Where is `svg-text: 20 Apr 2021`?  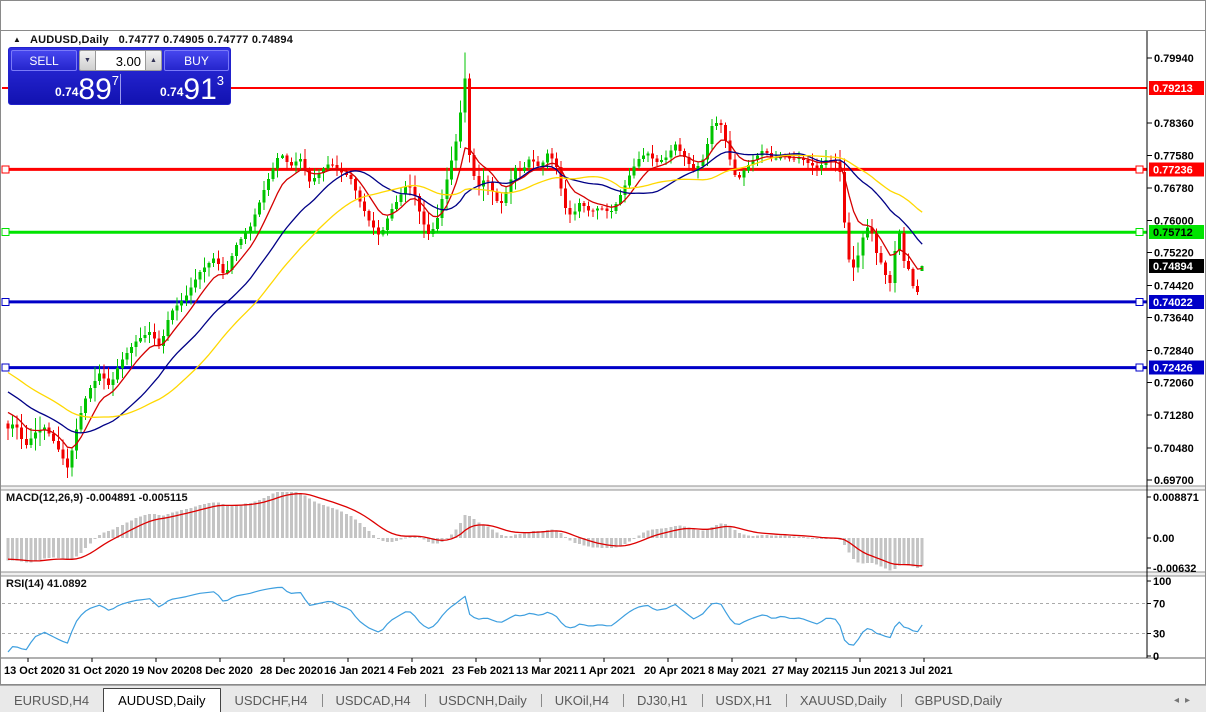
svg-text: 20 Apr 2021 is located at coordinates (674, 671).